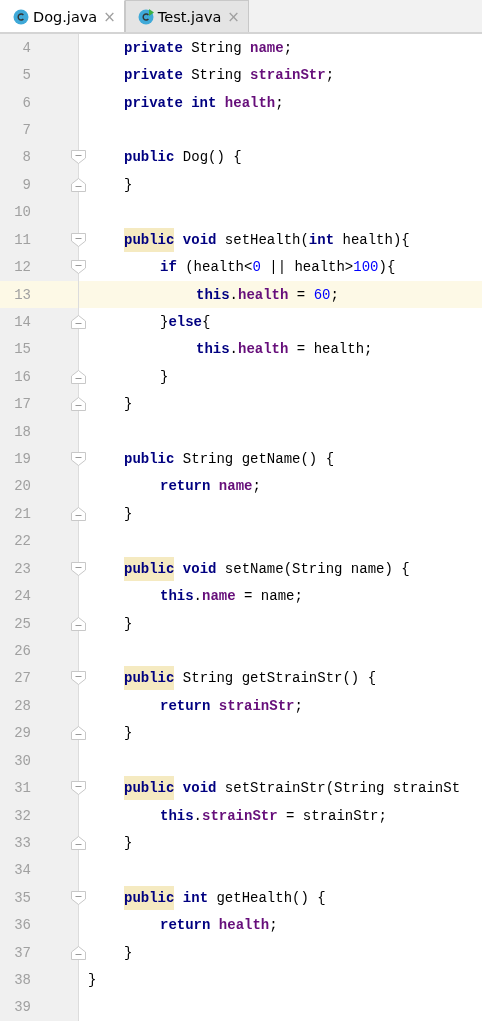  What do you see at coordinates (22, 267) in the screenshot?
I see `line-number: 12` at bounding box center [22, 267].